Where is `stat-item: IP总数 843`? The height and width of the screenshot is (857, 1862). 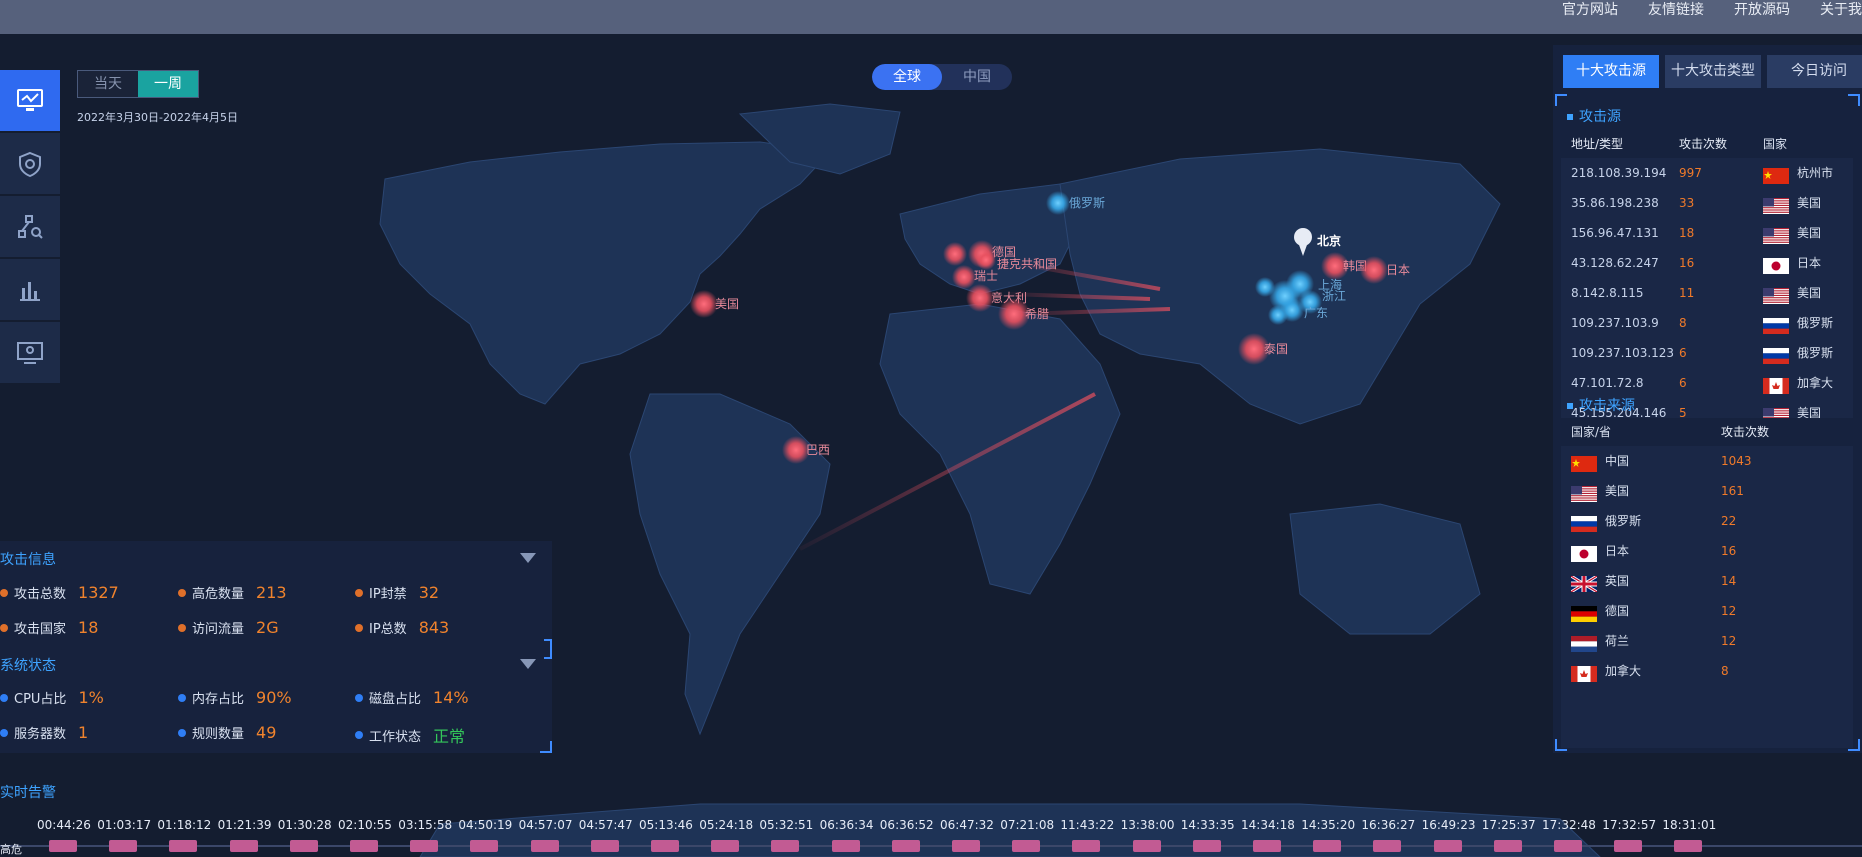
stat-item: IP总数 843 is located at coordinates (402, 627).